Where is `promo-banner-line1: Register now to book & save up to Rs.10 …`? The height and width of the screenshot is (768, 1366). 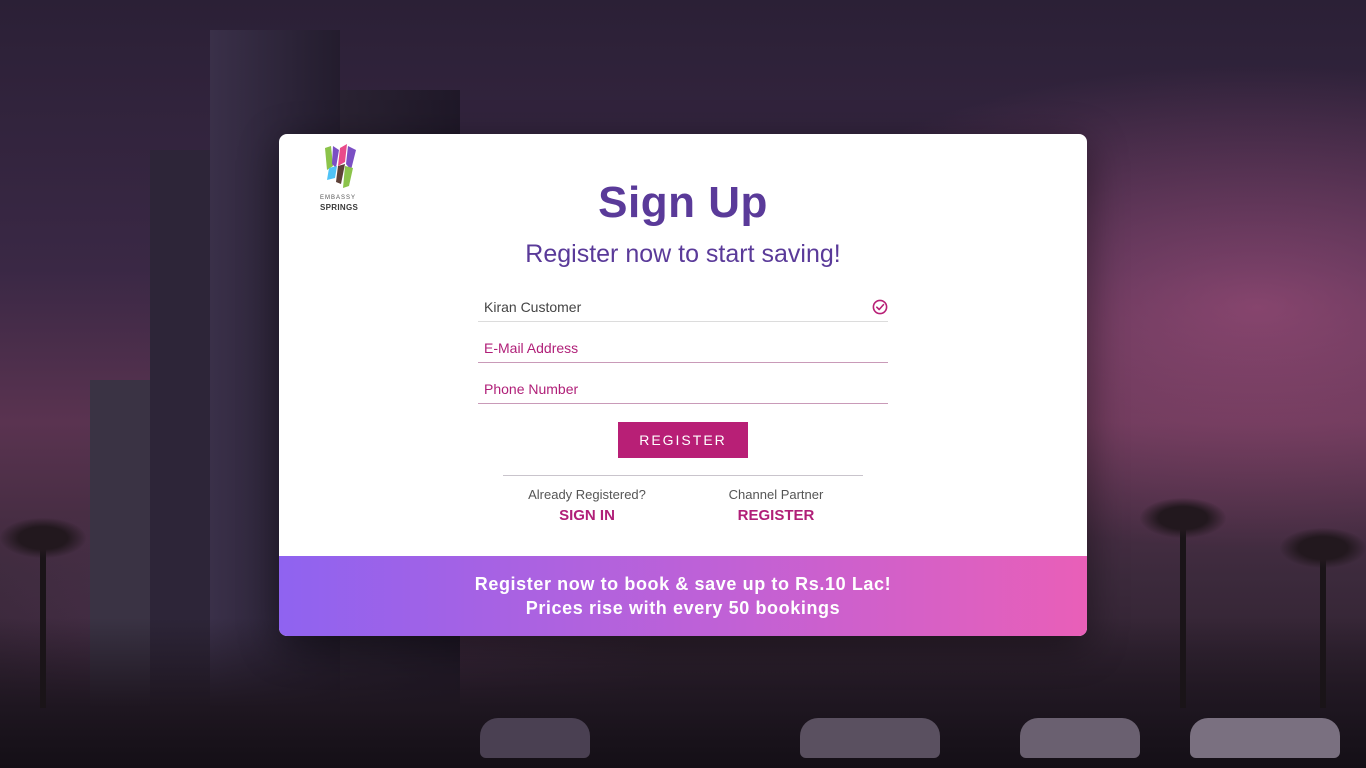
promo-banner-line1: Register now to book & save up to Rs.10 … is located at coordinates (683, 584).